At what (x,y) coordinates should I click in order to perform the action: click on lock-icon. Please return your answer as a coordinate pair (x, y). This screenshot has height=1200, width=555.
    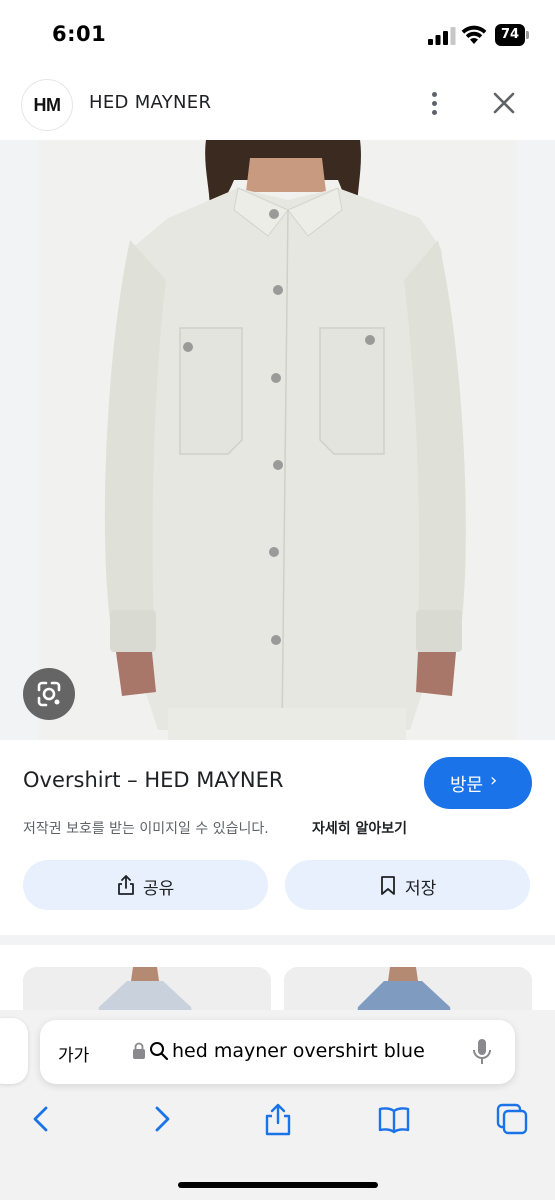
    Looking at the image, I should click on (139, 1050).